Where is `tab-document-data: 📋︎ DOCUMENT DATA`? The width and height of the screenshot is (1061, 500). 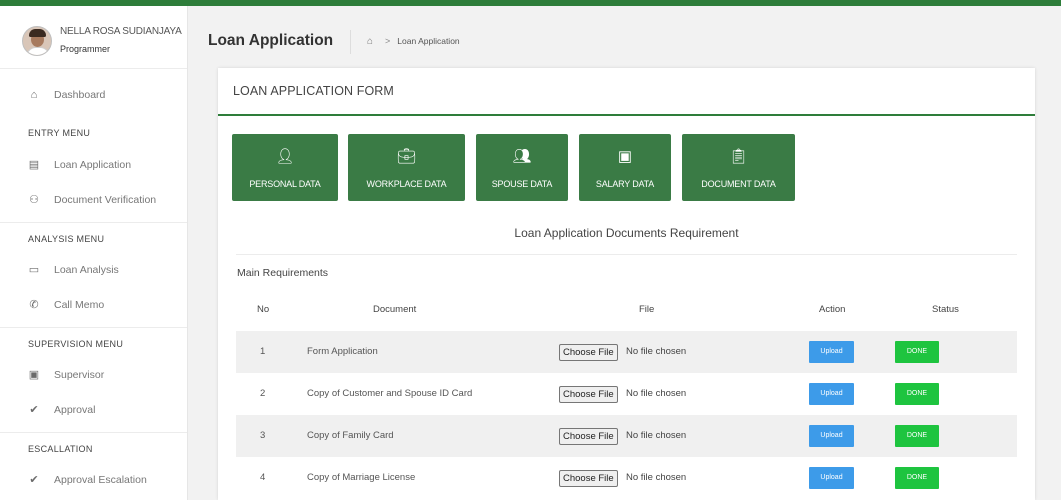
tab-document-data: 📋︎ DOCUMENT DATA is located at coordinates (738, 167).